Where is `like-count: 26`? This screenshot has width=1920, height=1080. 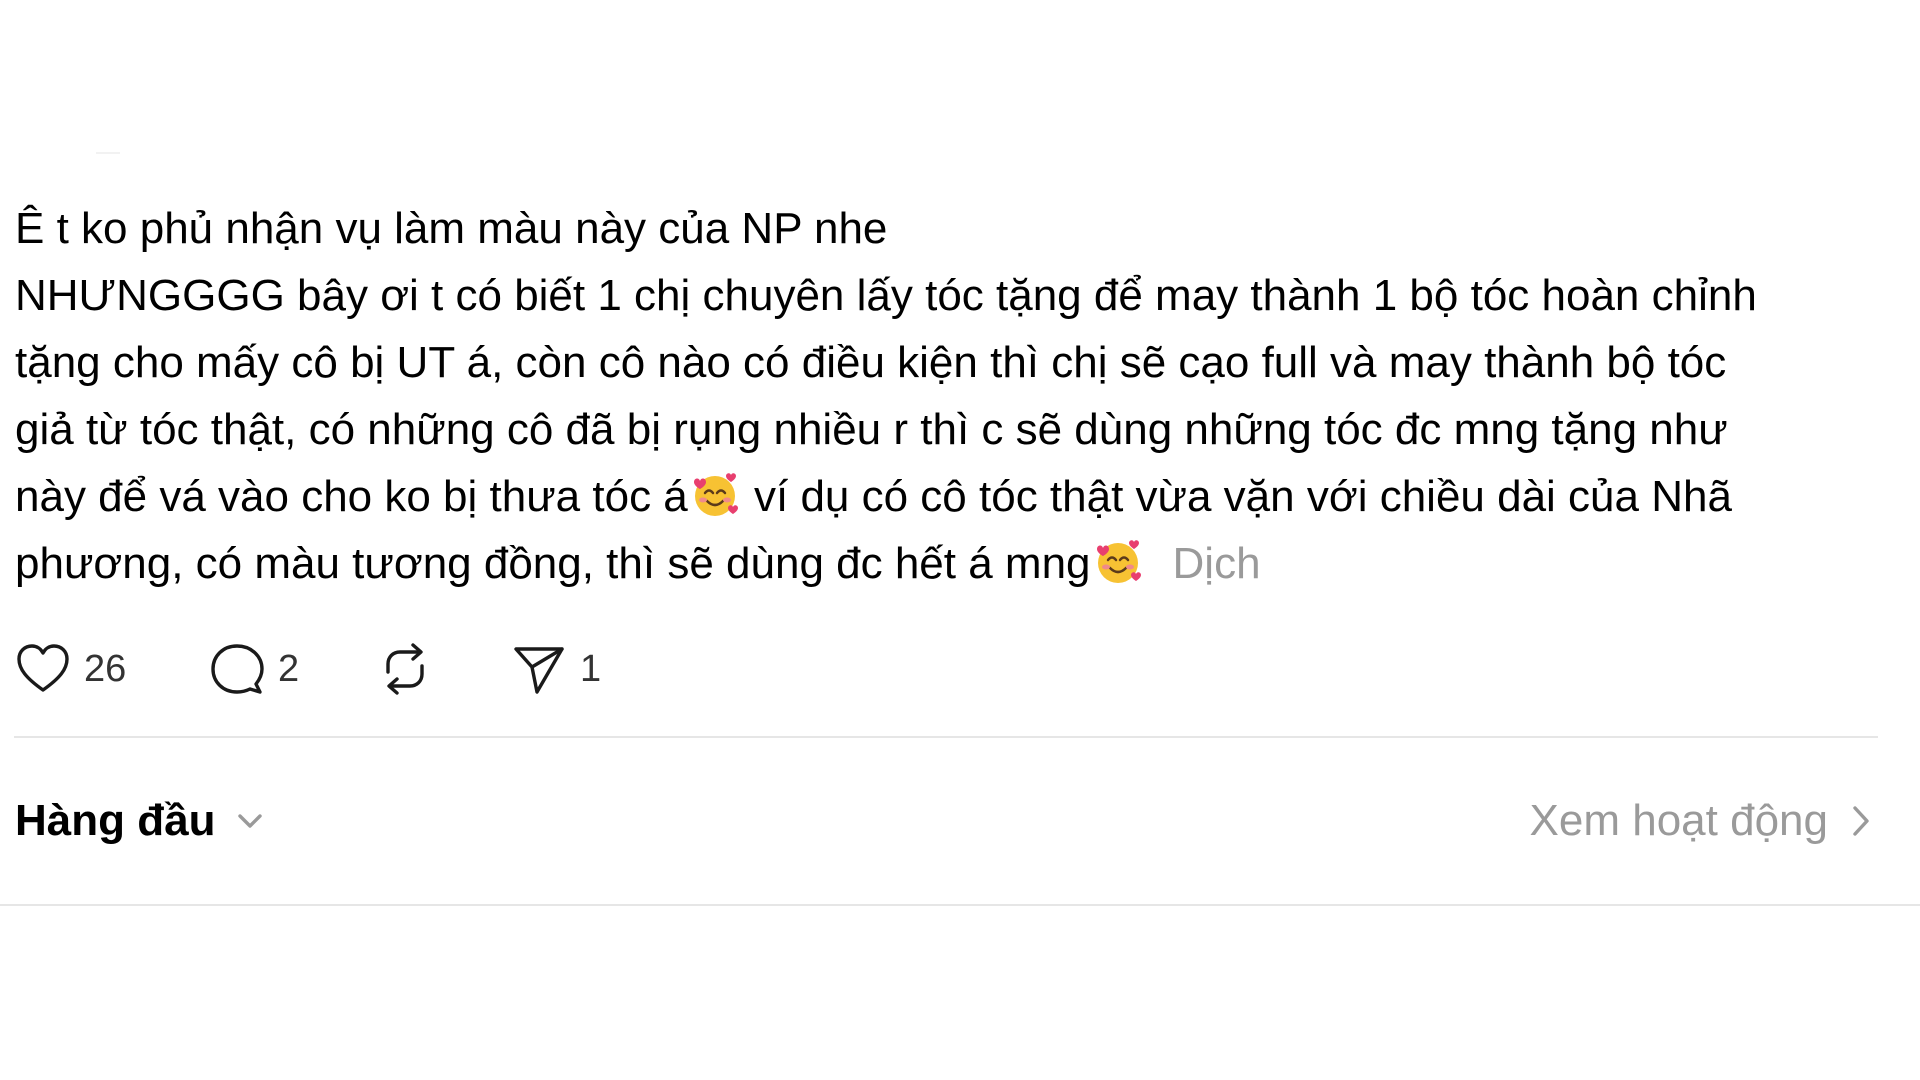
like-count: 26 is located at coordinates (105, 668).